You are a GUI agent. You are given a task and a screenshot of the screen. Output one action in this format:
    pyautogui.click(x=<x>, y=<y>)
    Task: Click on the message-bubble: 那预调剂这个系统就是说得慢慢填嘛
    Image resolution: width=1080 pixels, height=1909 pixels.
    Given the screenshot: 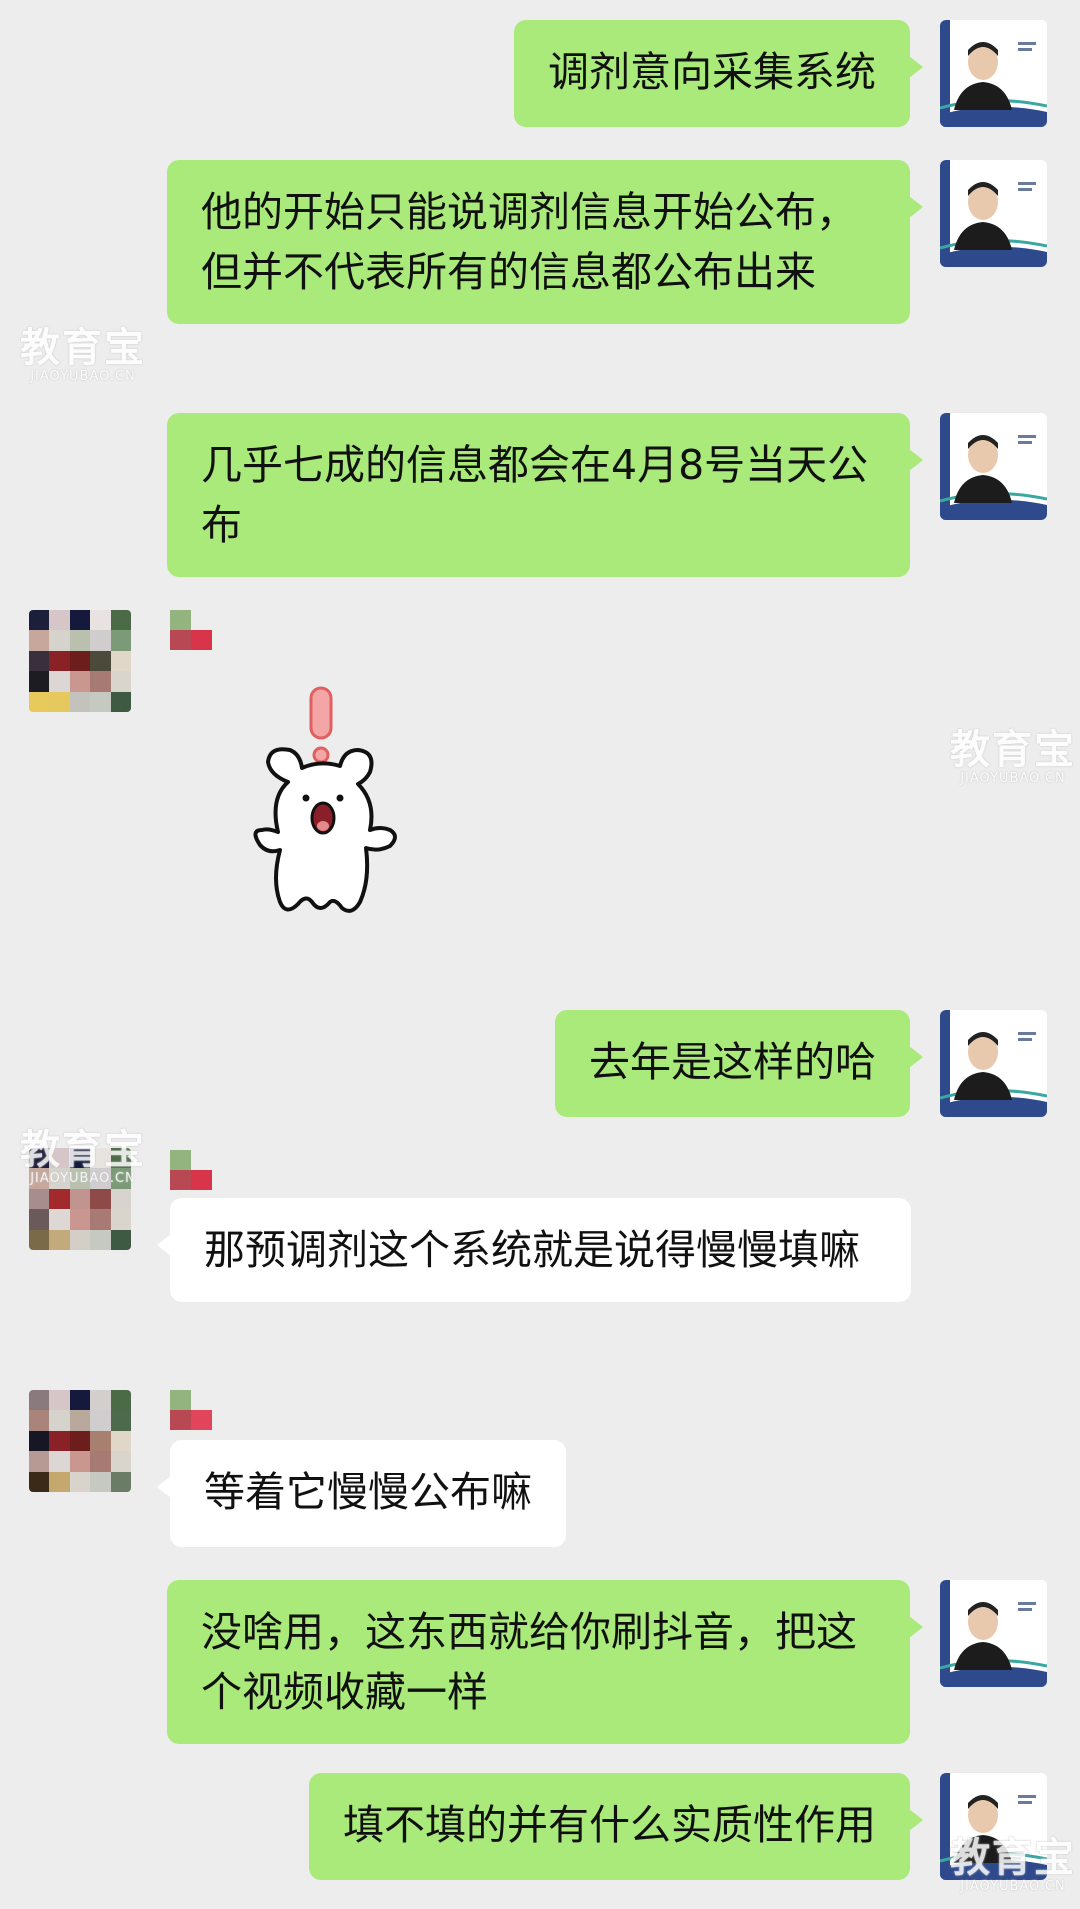 What is the action you would take?
    pyautogui.click(x=534, y=1250)
    